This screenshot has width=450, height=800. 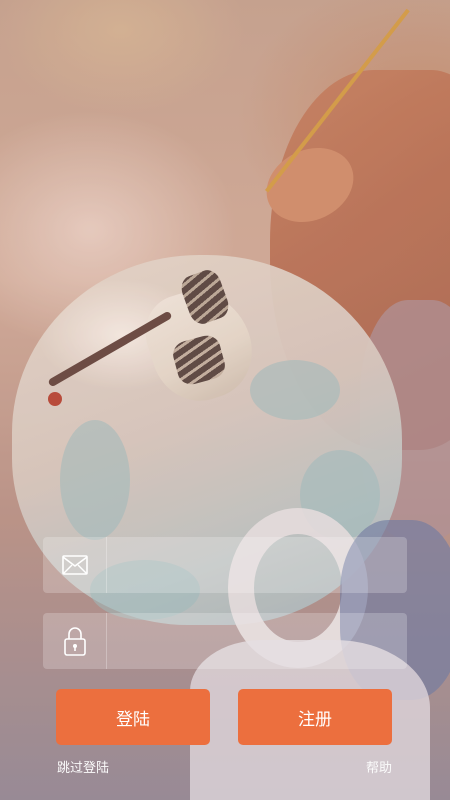 What do you see at coordinates (257, 566) in the screenshot?
I see `email-input` at bounding box center [257, 566].